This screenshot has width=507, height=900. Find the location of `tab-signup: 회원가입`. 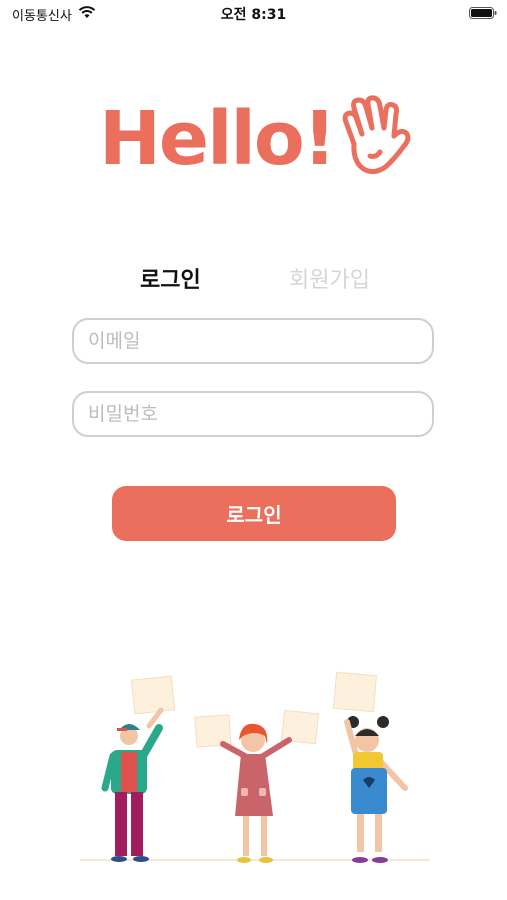

tab-signup: 회원가입 is located at coordinates (329, 278).